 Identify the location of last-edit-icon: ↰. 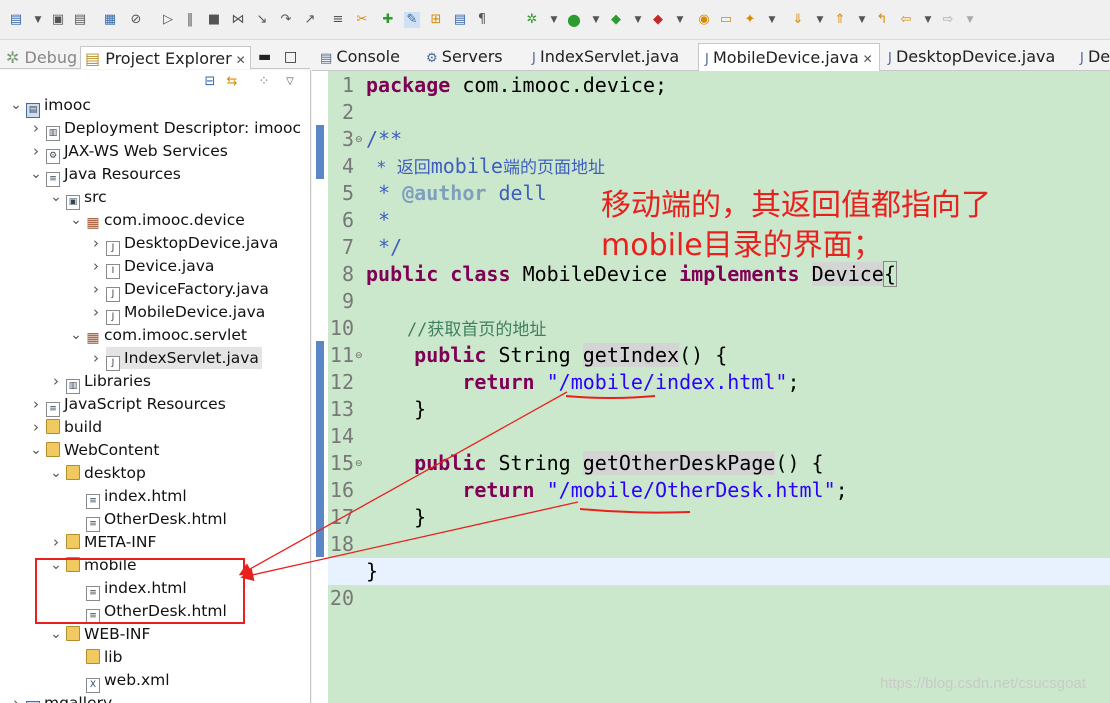
(882, 20).